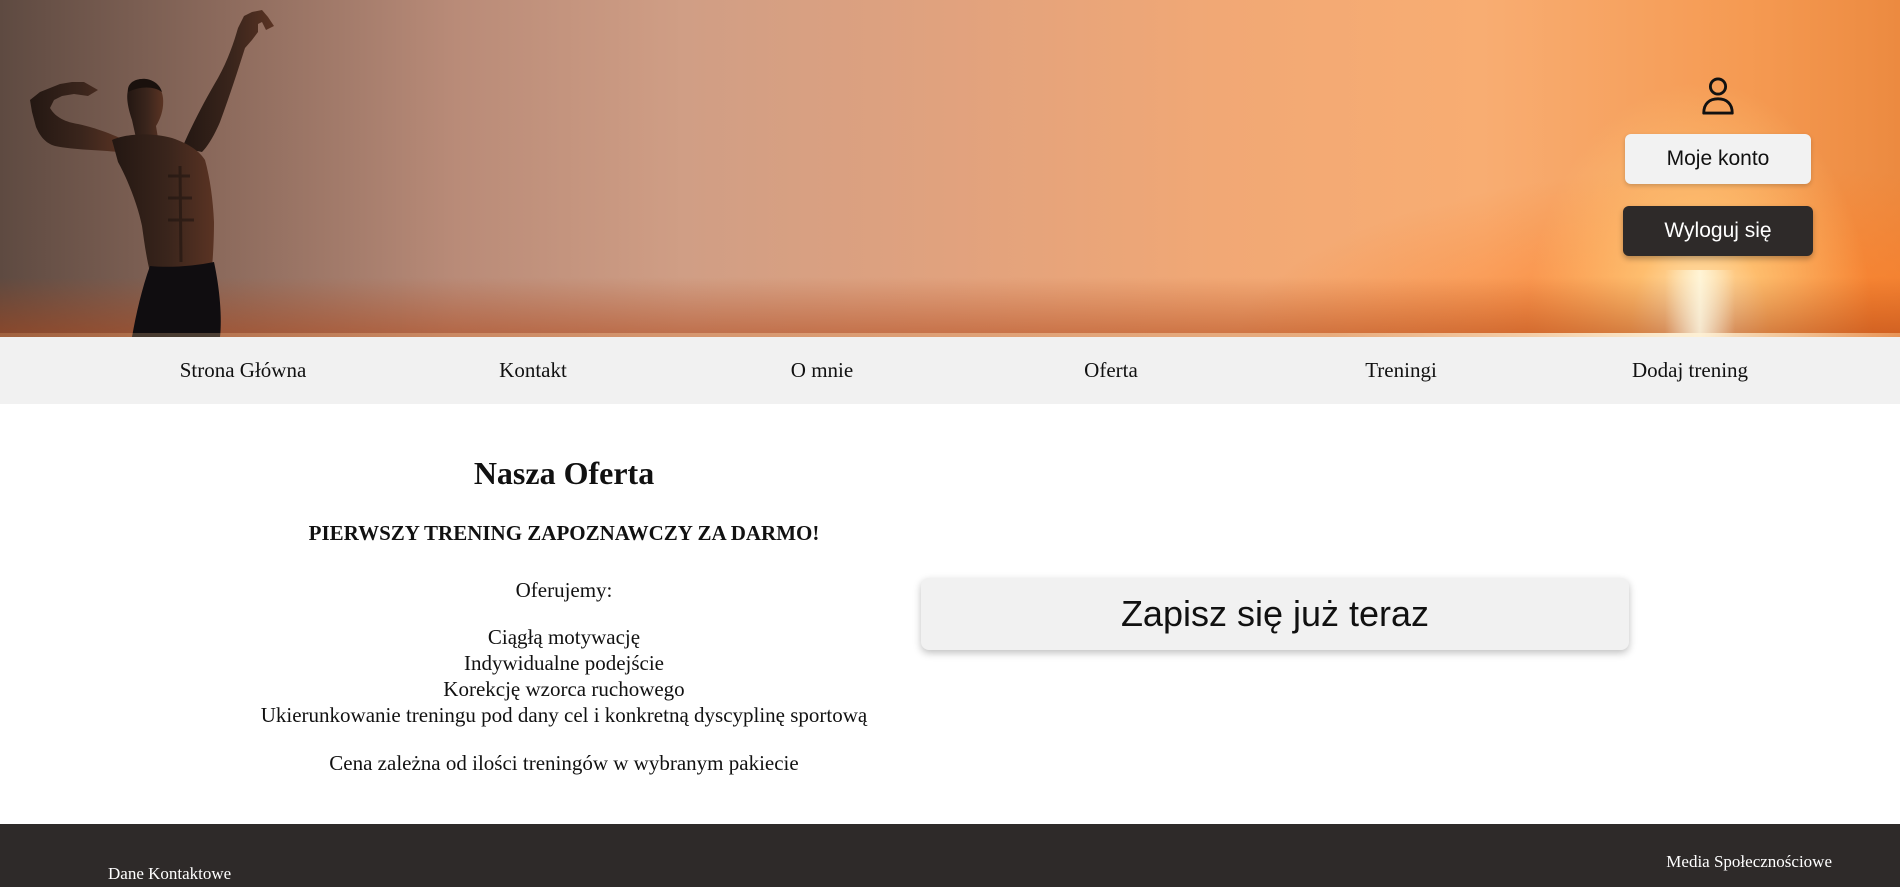  What do you see at coordinates (243, 370) in the screenshot?
I see `nav-item-home: Strona Główna` at bounding box center [243, 370].